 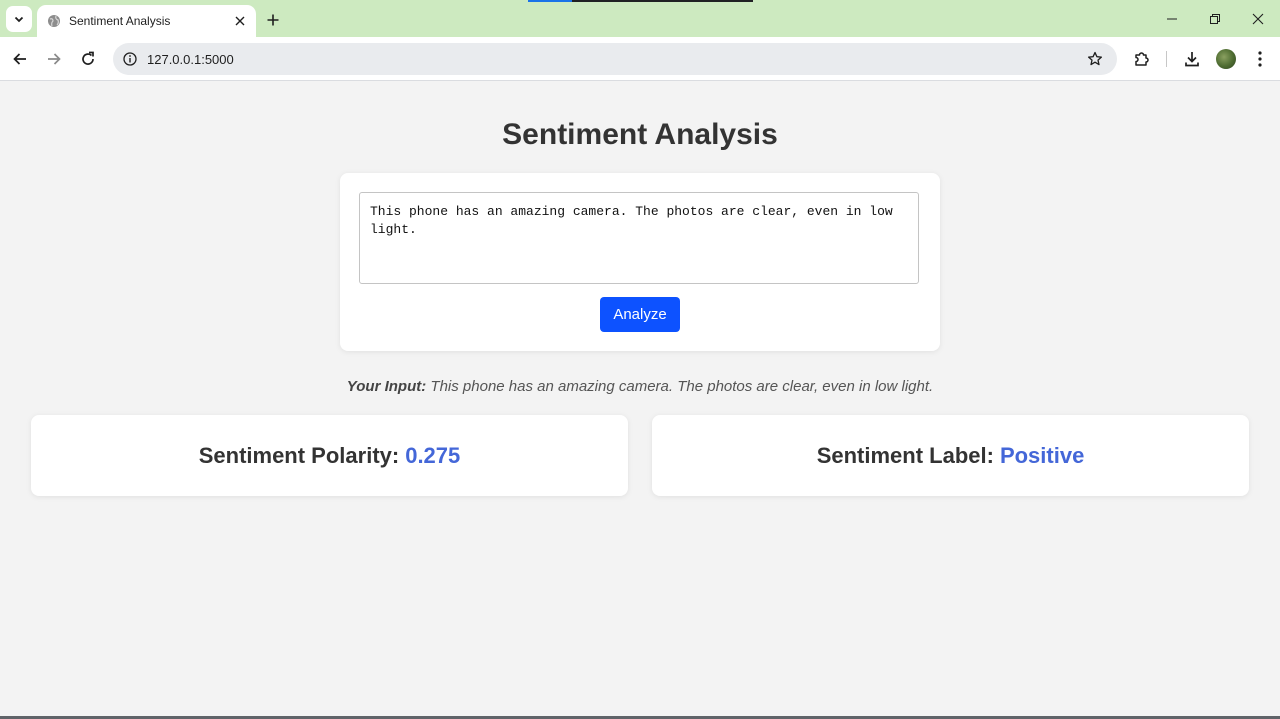 I want to click on tab-sentiment-analysis: Sentiment Analysis, so click(x=146, y=21).